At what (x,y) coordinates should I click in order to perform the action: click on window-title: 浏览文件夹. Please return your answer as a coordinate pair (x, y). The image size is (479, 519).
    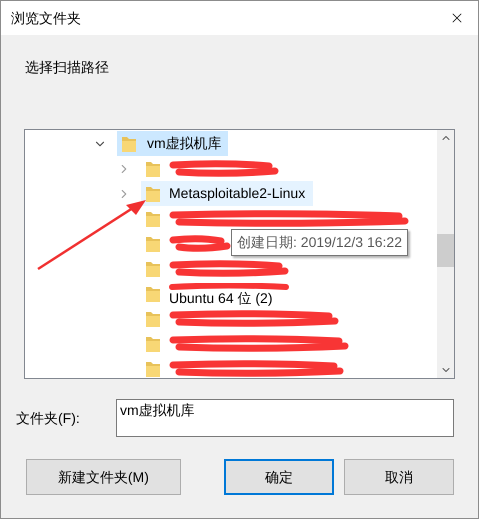
    Looking at the image, I should click on (46, 18).